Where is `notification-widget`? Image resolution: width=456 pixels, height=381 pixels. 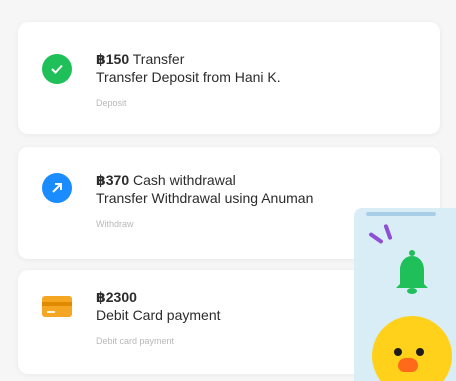 notification-widget is located at coordinates (405, 294).